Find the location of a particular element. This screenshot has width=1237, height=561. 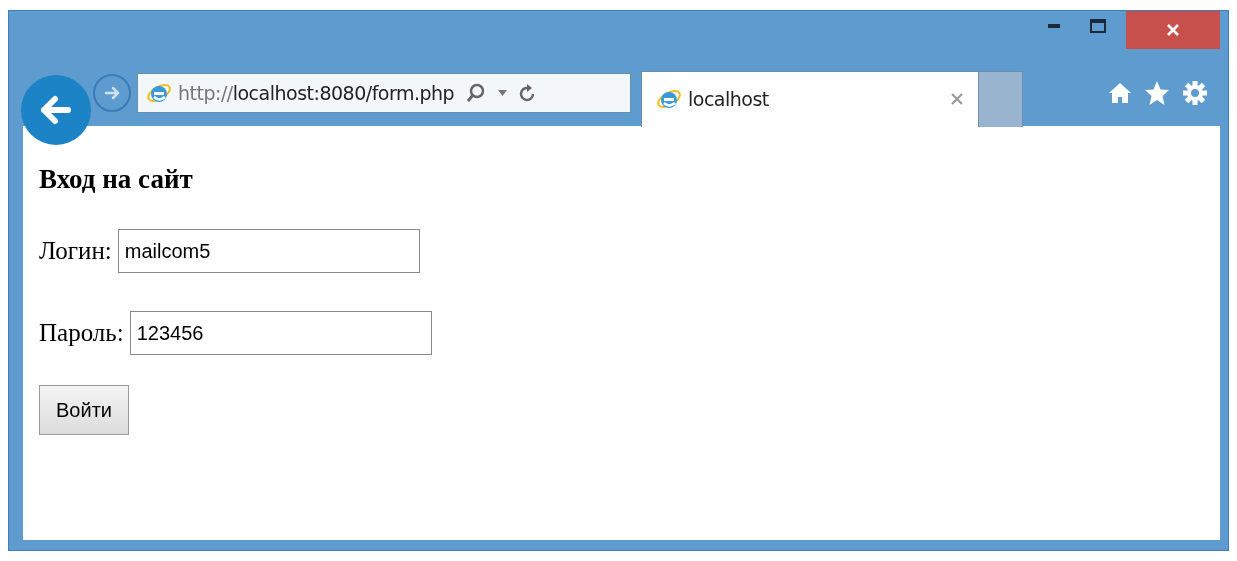

dropdown-caret-icon is located at coordinates (503, 92).